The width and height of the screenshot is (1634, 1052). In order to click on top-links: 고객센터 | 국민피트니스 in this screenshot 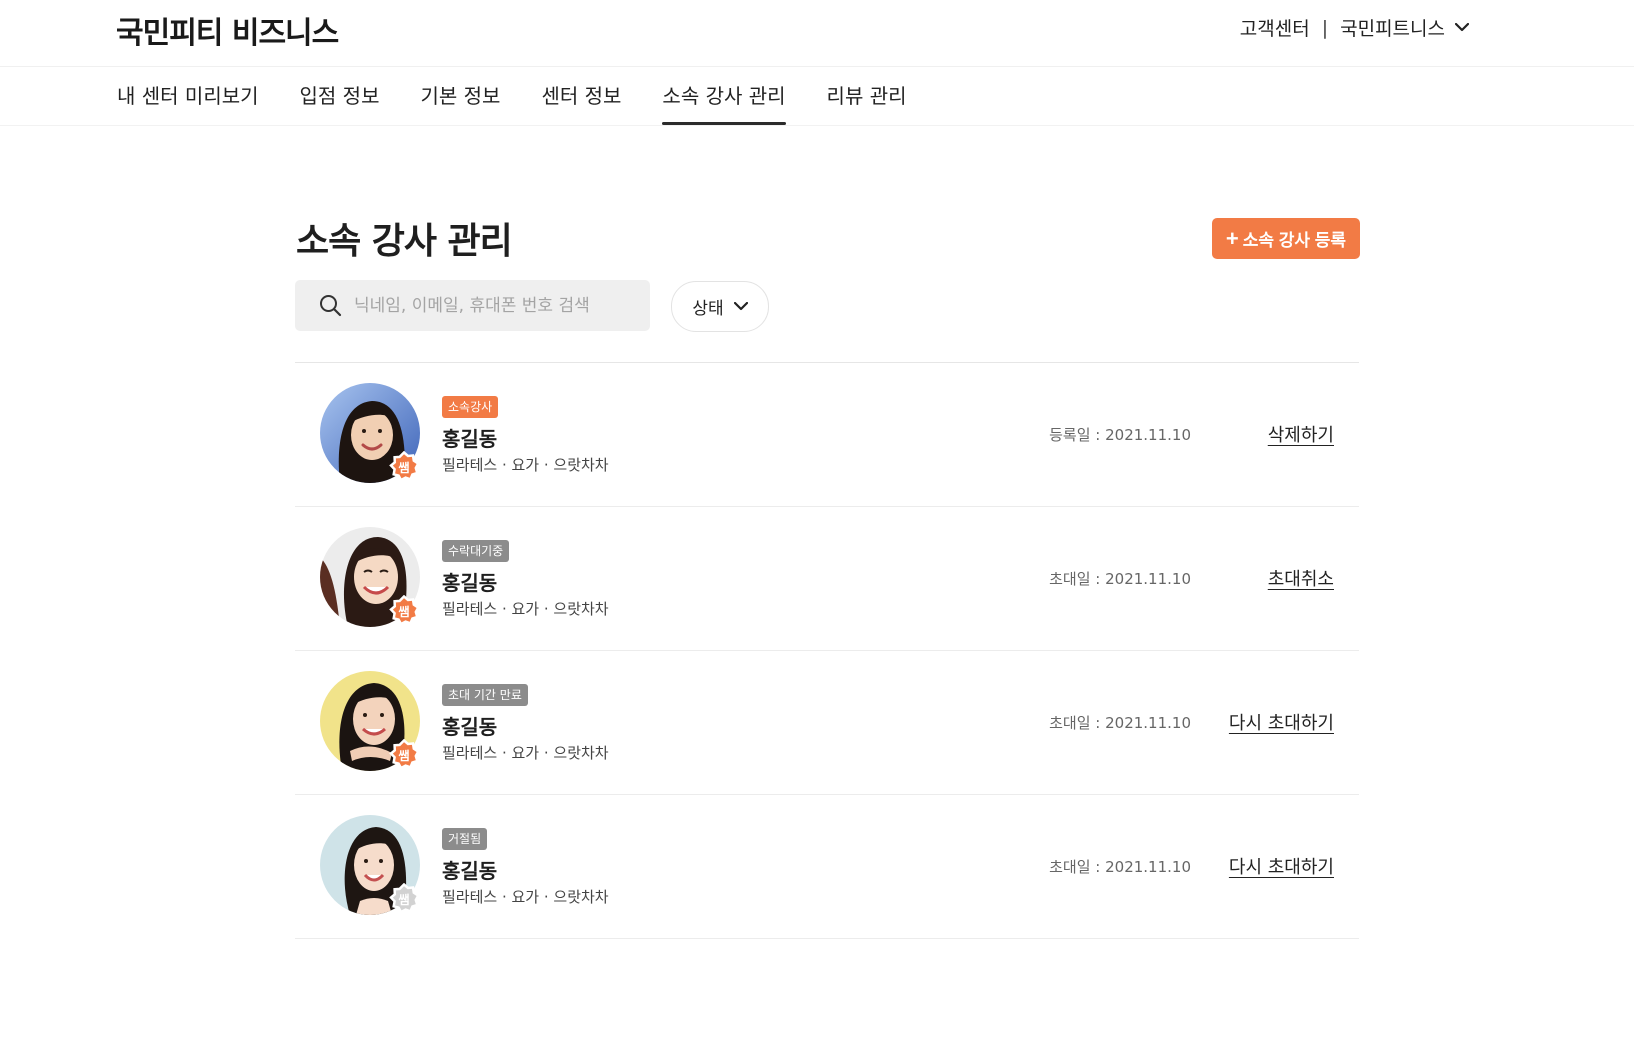, I will do `click(1354, 27)`.